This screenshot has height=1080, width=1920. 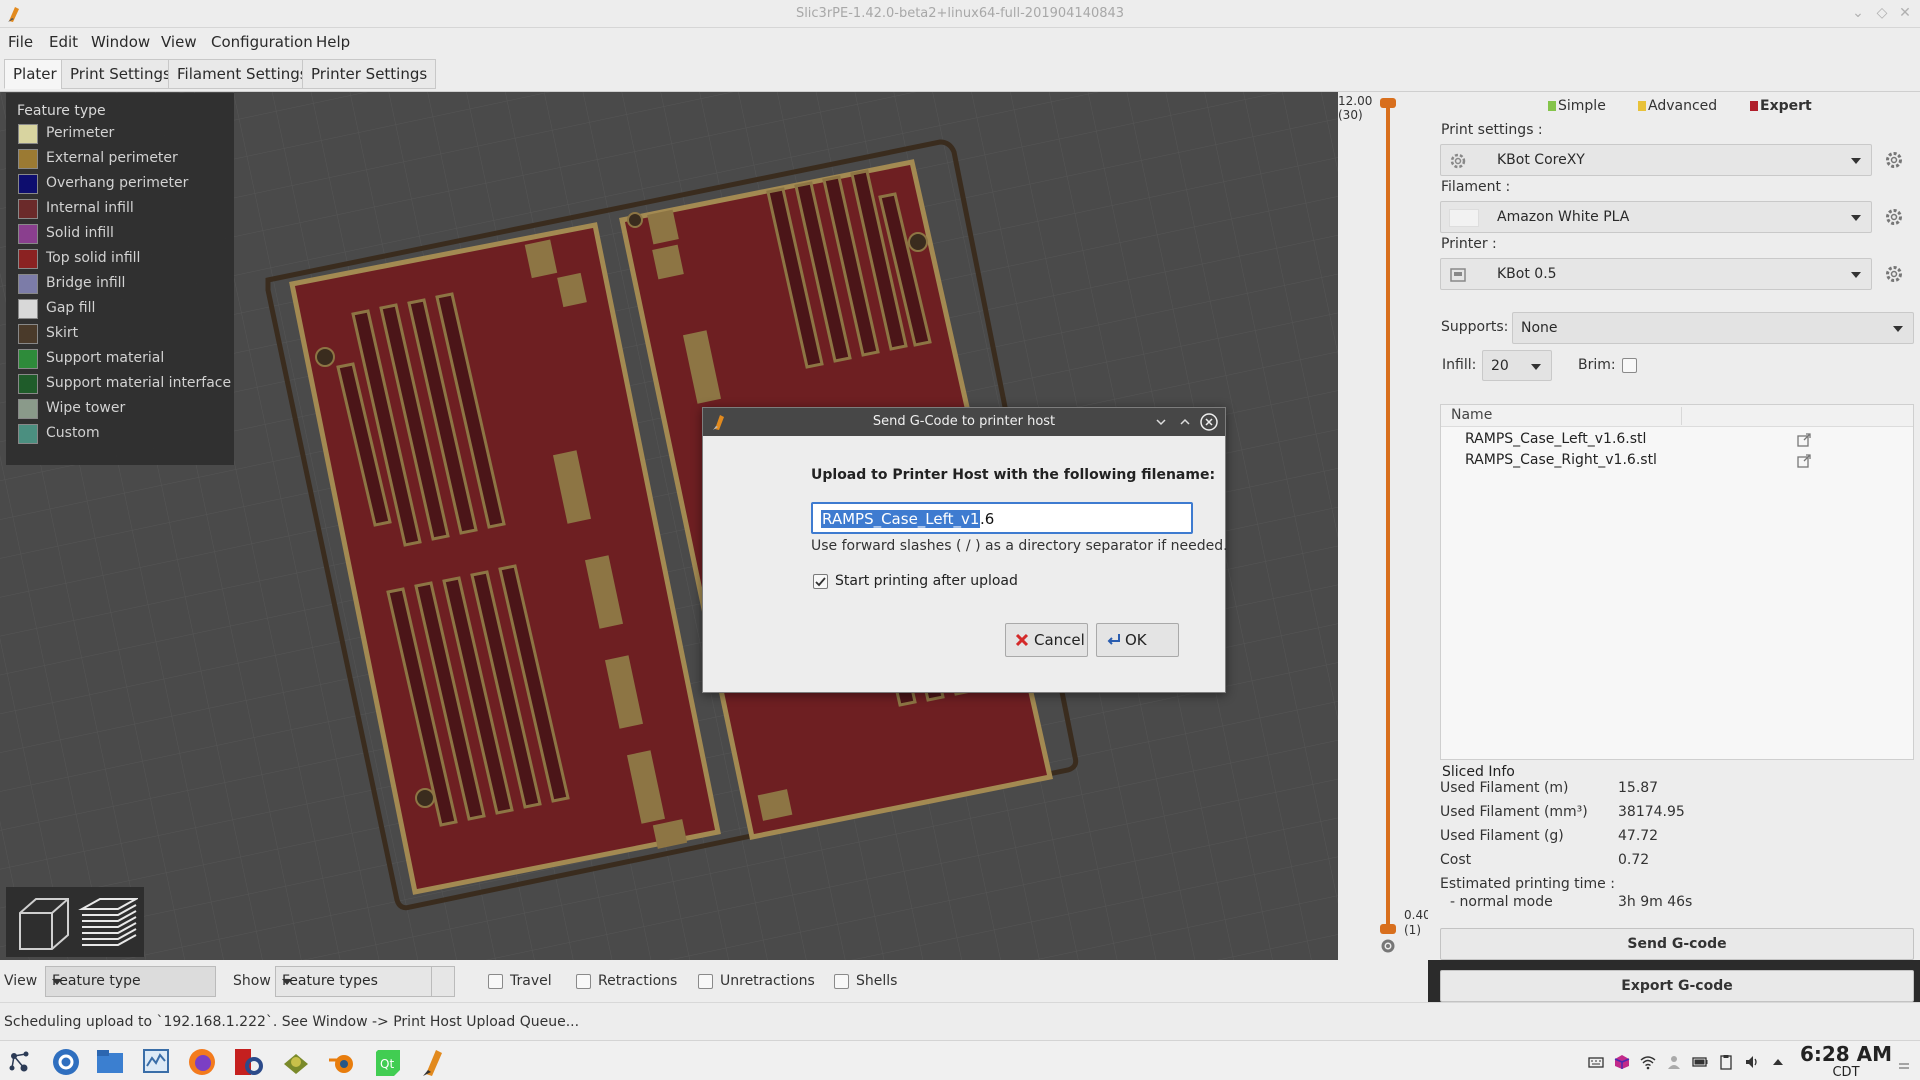 I want to click on file-manager-icon, so click(x=110, y=1062).